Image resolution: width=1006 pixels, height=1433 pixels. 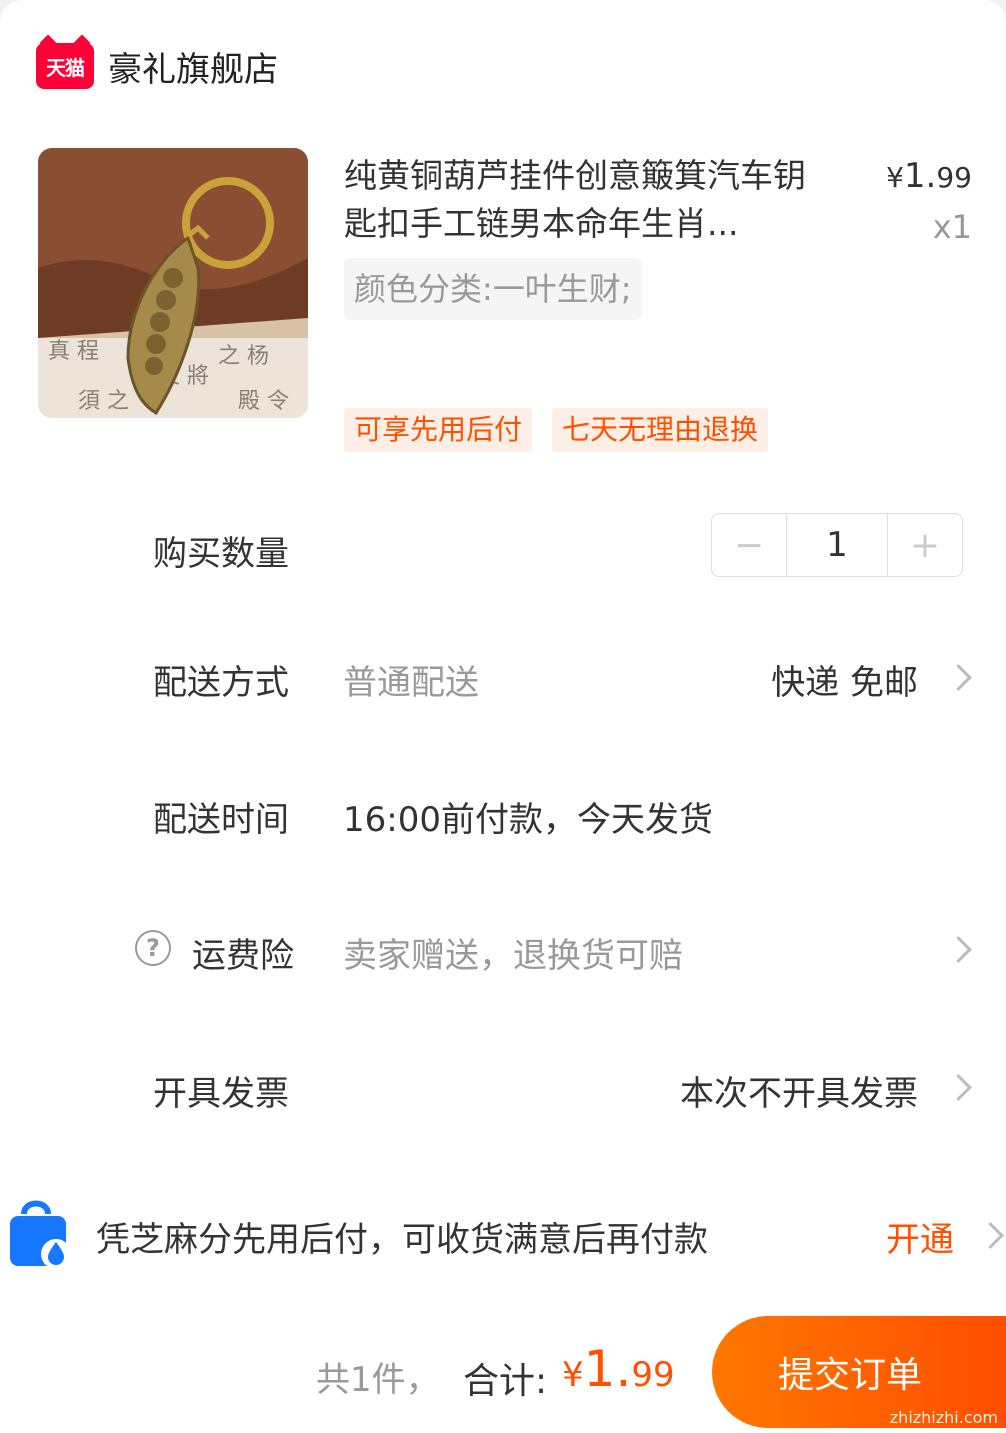 I want to click on delivery-method-value: 普通配送, so click(x=411, y=683).